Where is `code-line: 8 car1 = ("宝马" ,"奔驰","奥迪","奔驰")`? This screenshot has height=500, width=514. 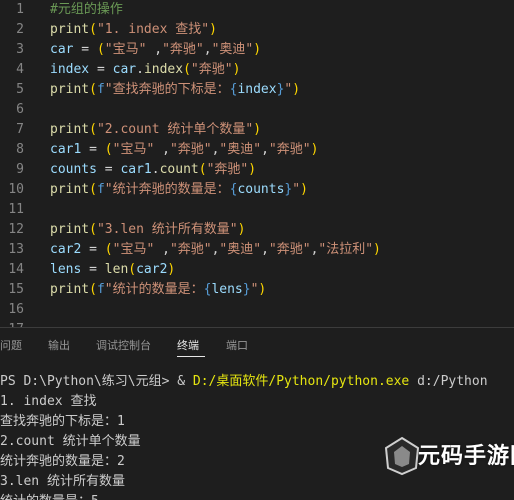 code-line: 8 car1 = ("宝马" ,"奔驰","奥迪","奔驰") is located at coordinates (257, 150).